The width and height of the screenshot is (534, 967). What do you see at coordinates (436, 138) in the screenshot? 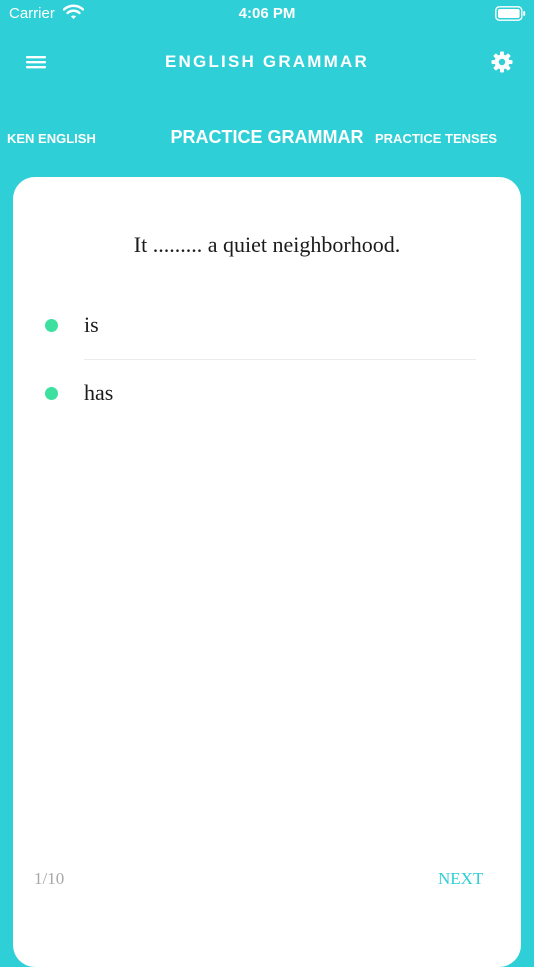
I see `tab-practice-tenses: PRACTICE TENSES` at bounding box center [436, 138].